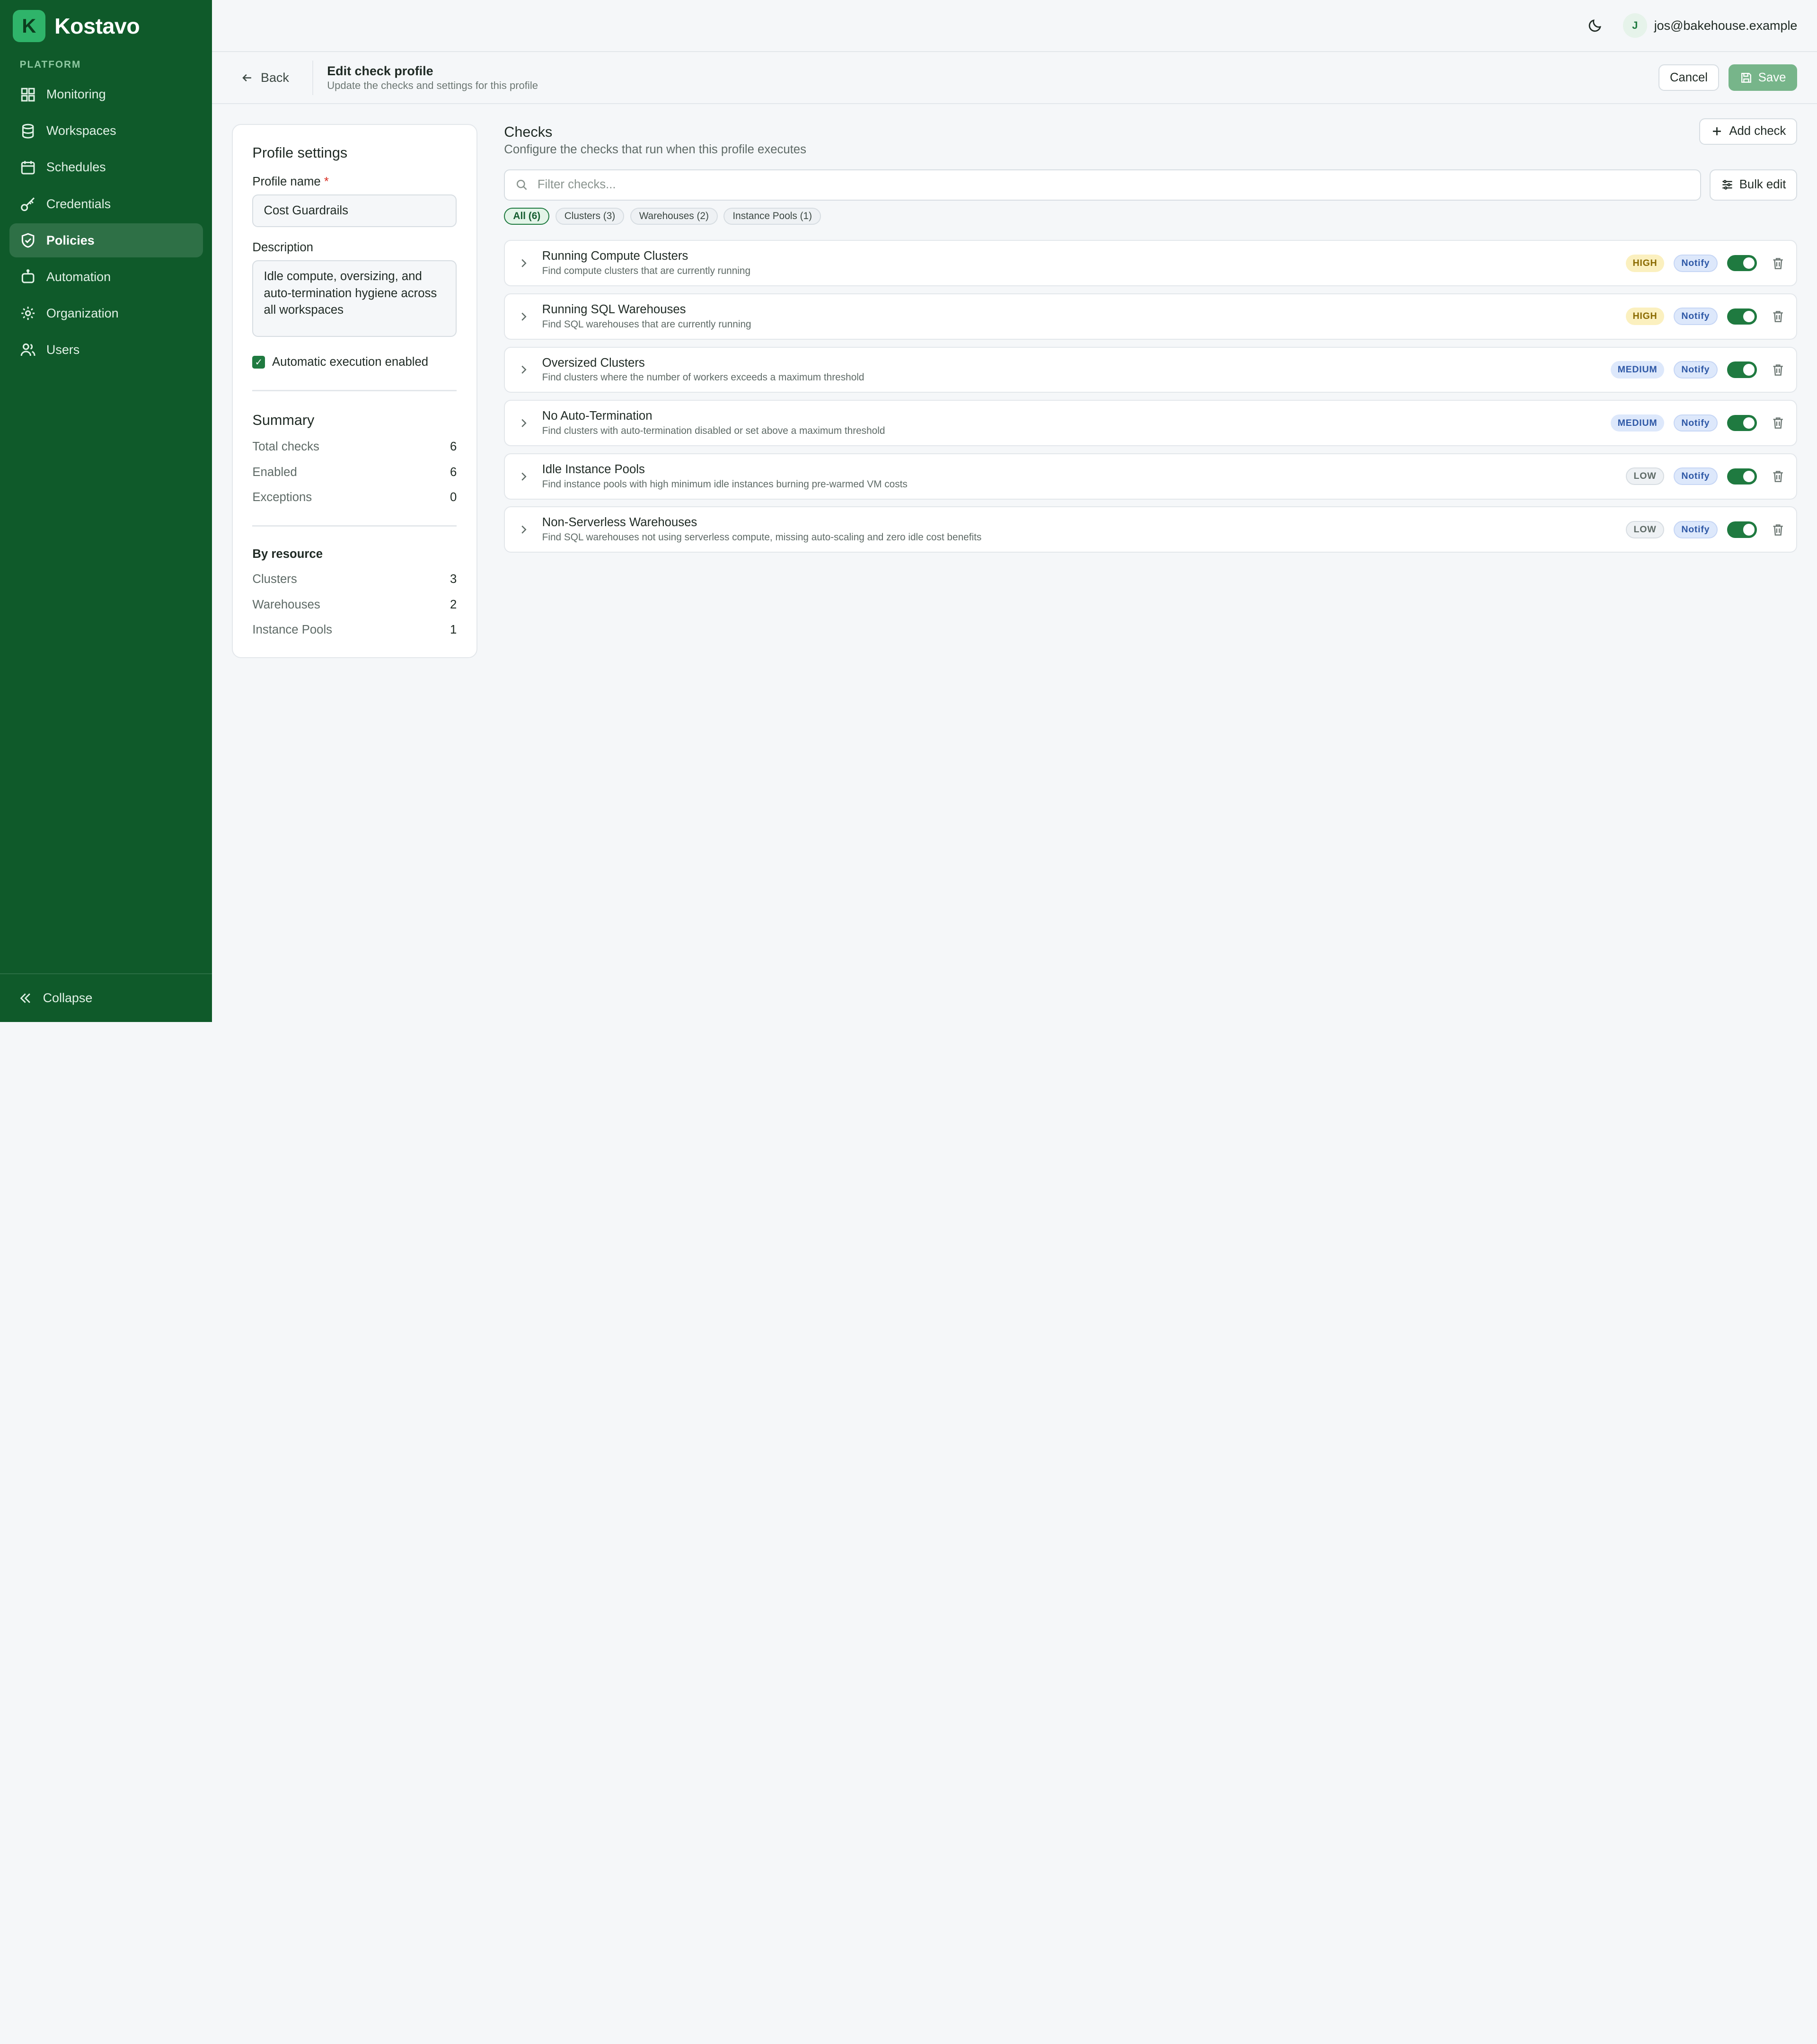 Image resolution: width=1817 pixels, height=2044 pixels. Describe the element at coordinates (274, 472) in the screenshot. I see `summary-label: Enabled` at that location.